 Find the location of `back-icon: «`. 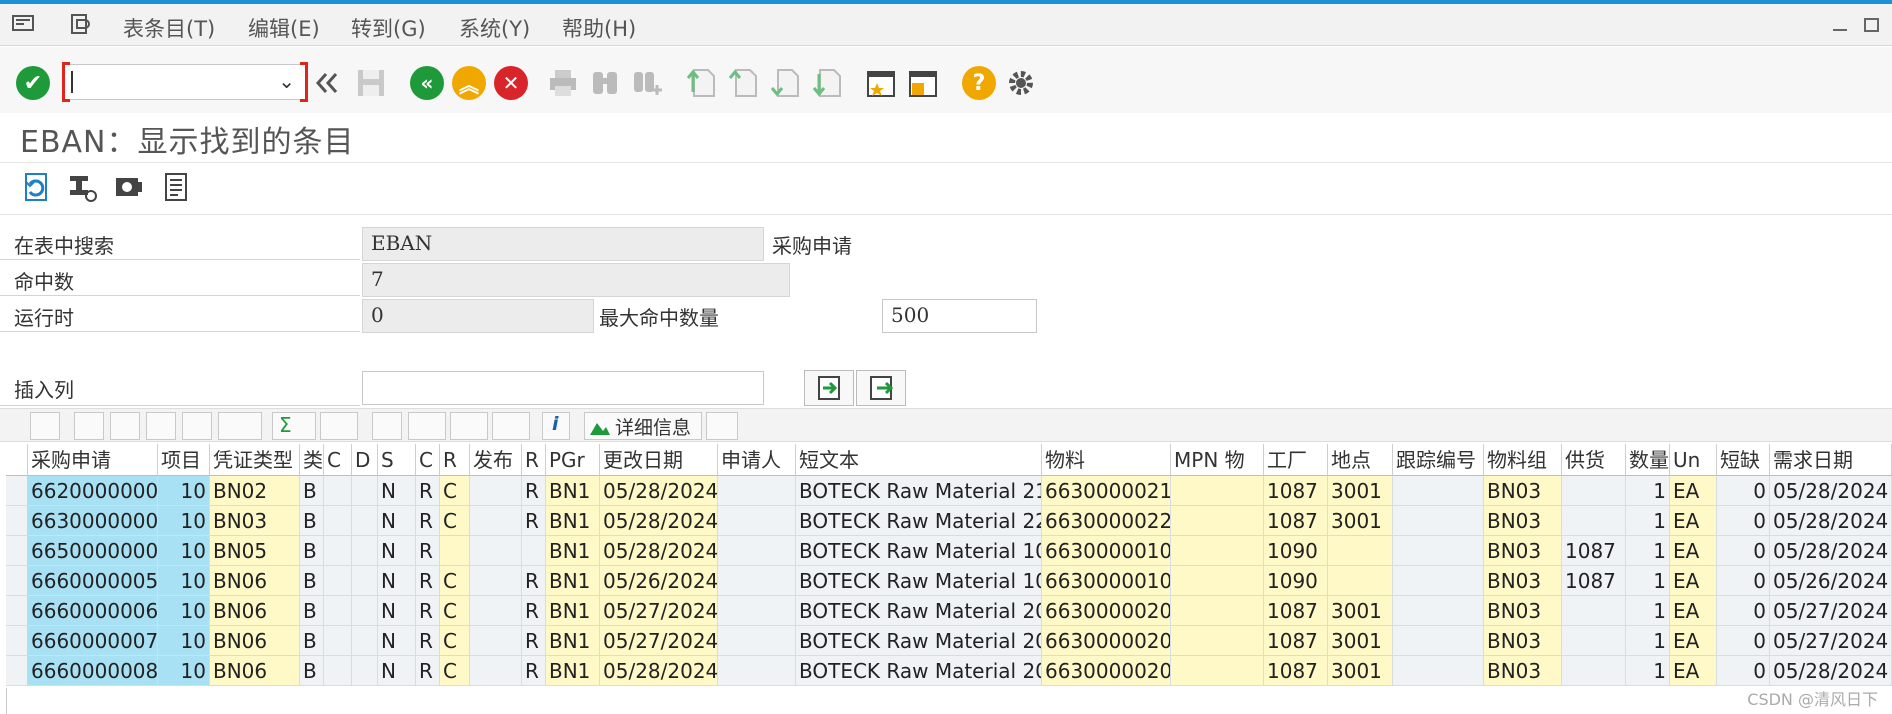

back-icon: « is located at coordinates (427, 83).